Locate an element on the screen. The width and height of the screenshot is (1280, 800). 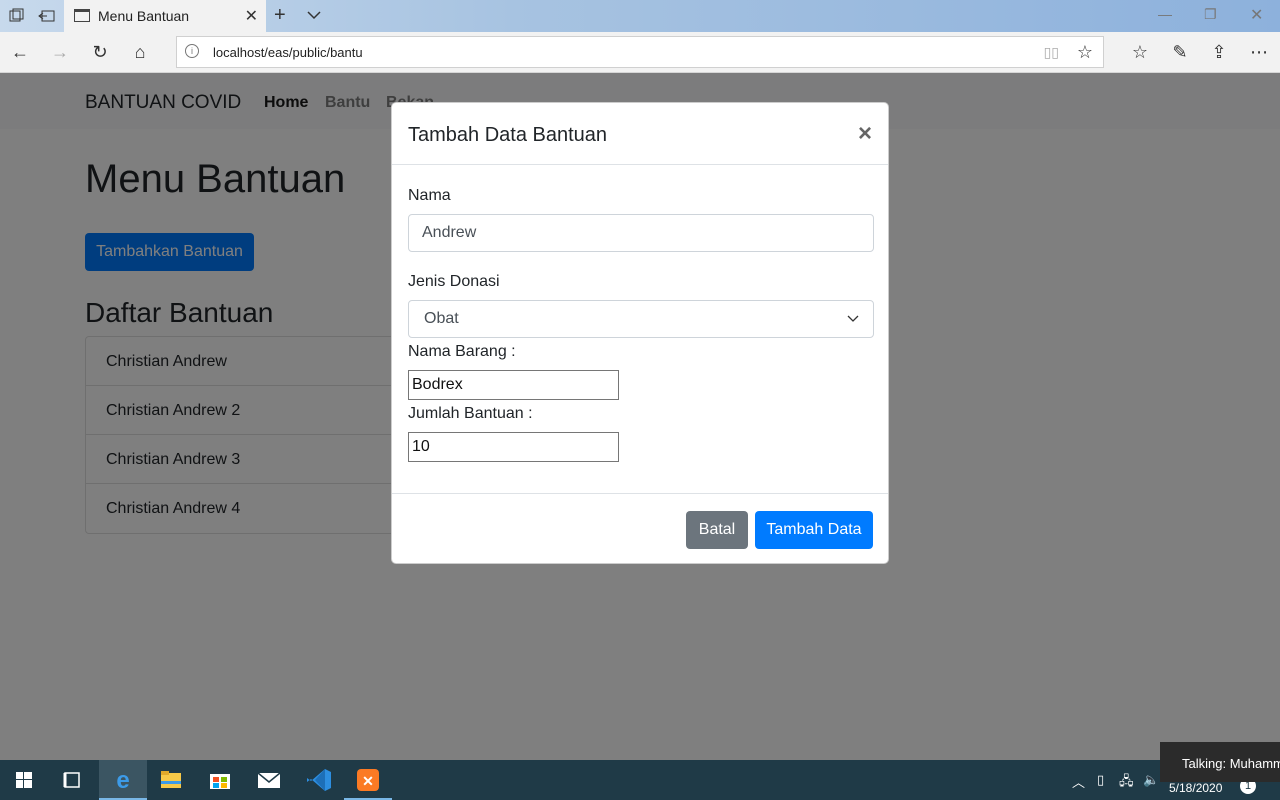
url-text: localhost/eas/public/bantu is located at coordinates (288, 52).